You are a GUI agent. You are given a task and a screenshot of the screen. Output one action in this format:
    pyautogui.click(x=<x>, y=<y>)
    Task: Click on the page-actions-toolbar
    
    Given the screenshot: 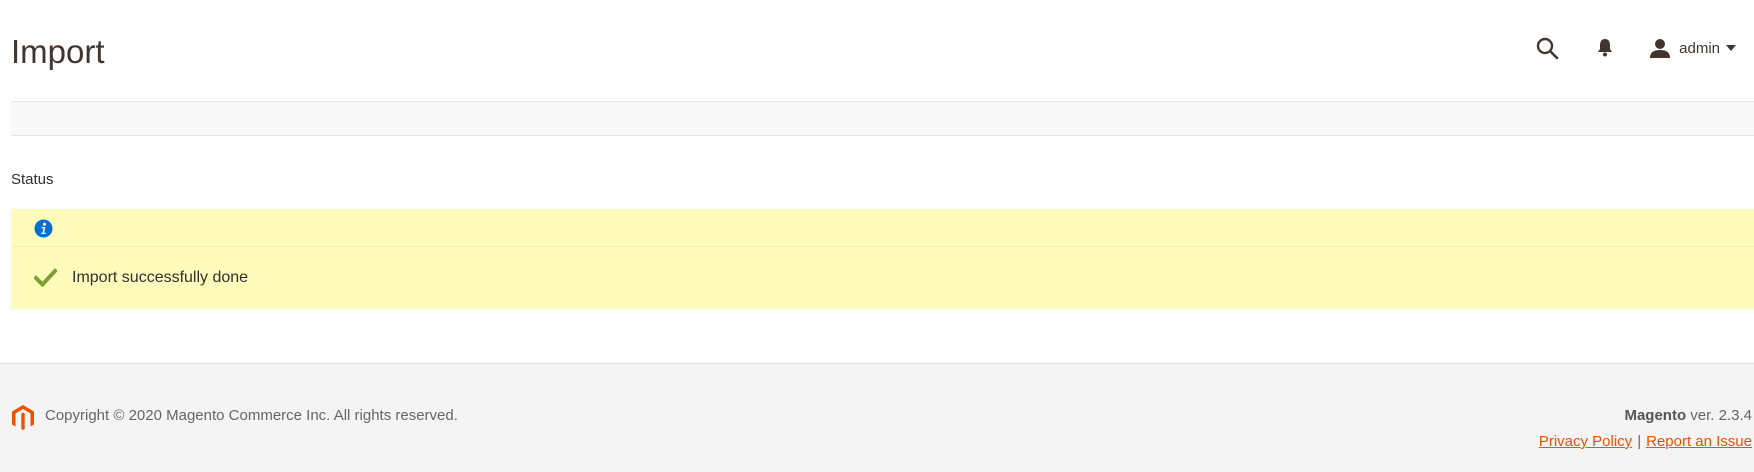 What is the action you would take?
    pyautogui.click(x=882, y=118)
    